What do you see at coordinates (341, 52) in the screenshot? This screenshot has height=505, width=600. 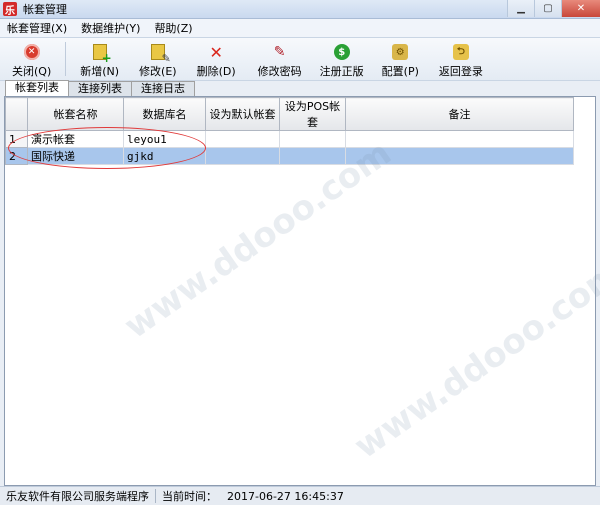 I see `dollar-icon: $` at bounding box center [341, 52].